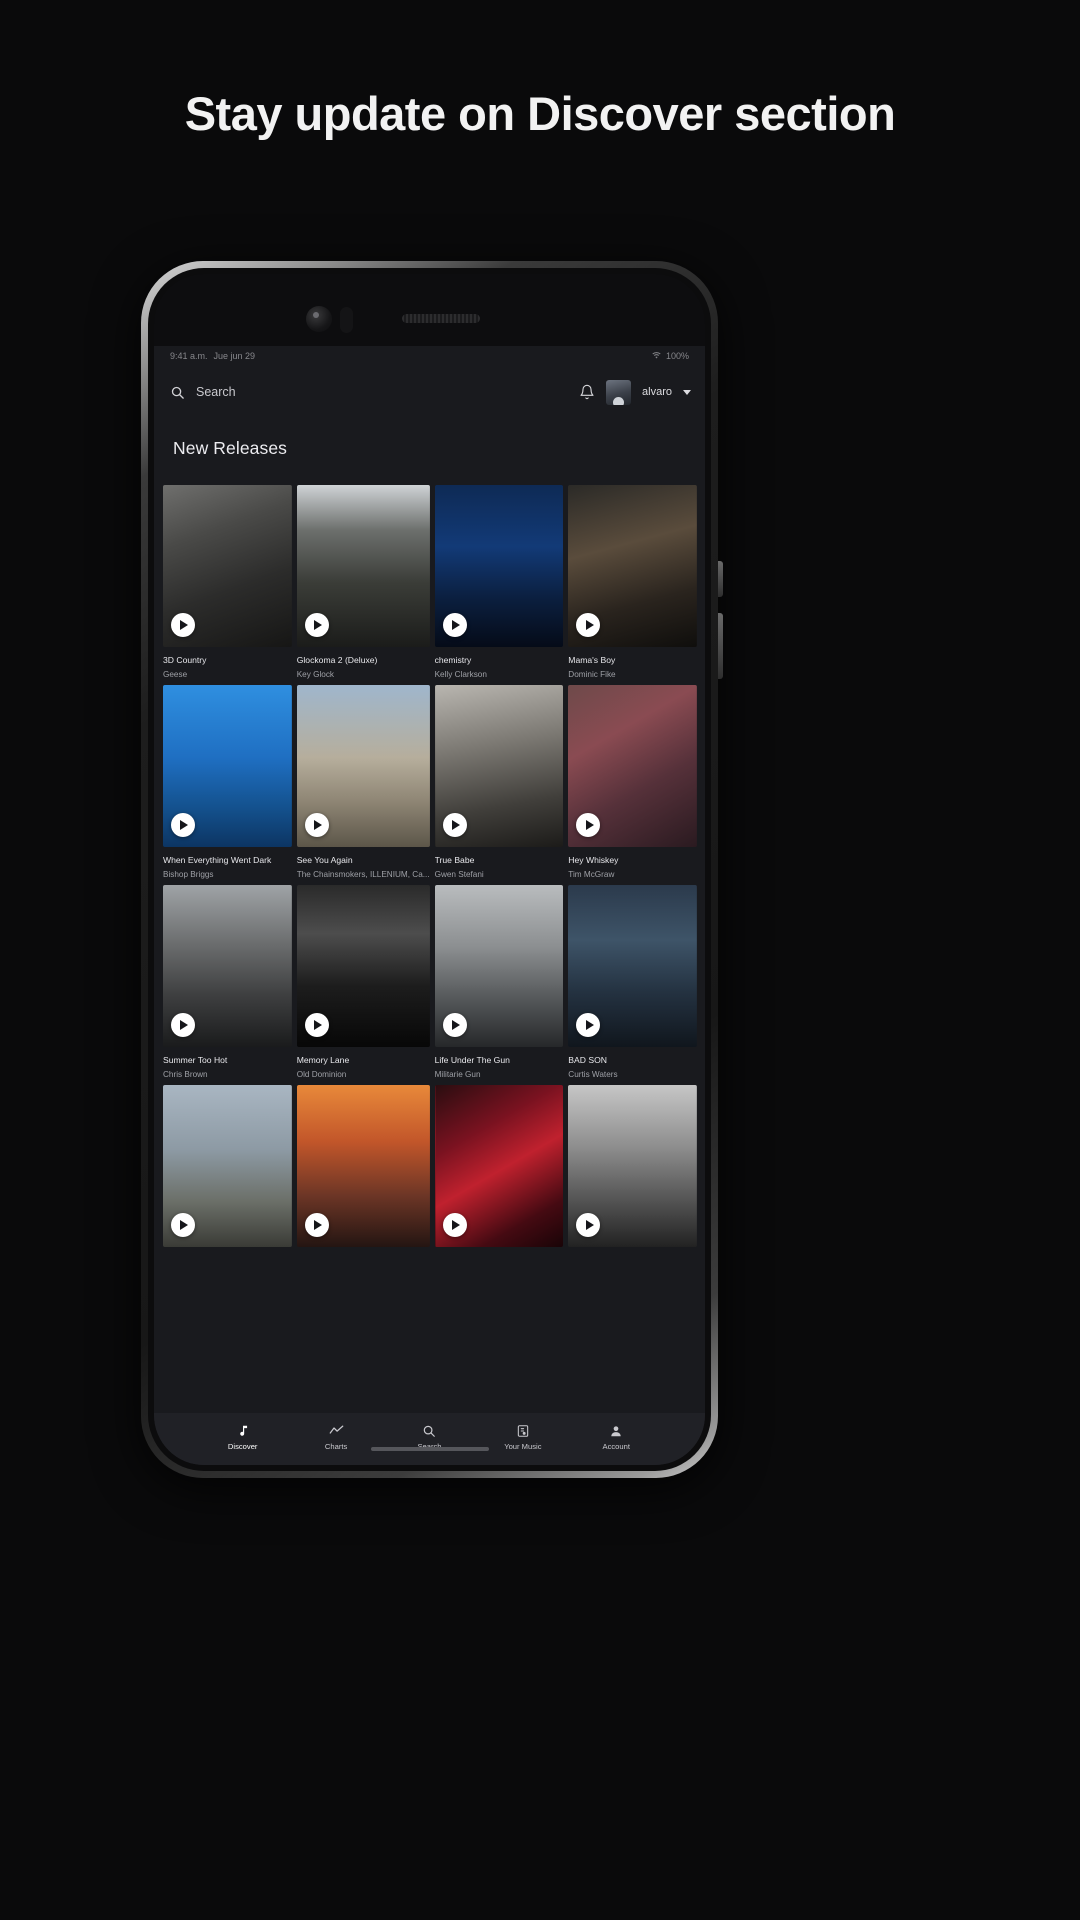  What do you see at coordinates (217, 860) in the screenshot?
I see `album-title: When Everything Went Dark` at bounding box center [217, 860].